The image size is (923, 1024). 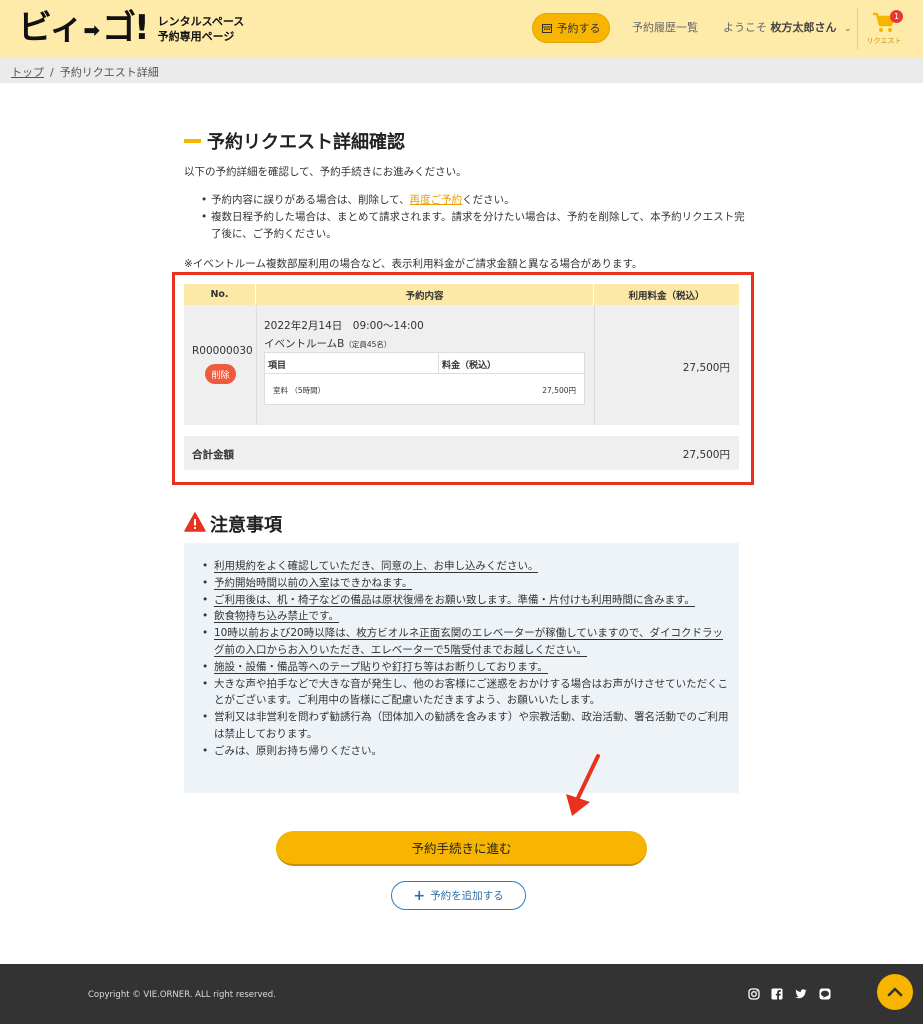 What do you see at coordinates (306, 142) in the screenshot?
I see `page-title: 予約リクエスト詳細確認` at bounding box center [306, 142].